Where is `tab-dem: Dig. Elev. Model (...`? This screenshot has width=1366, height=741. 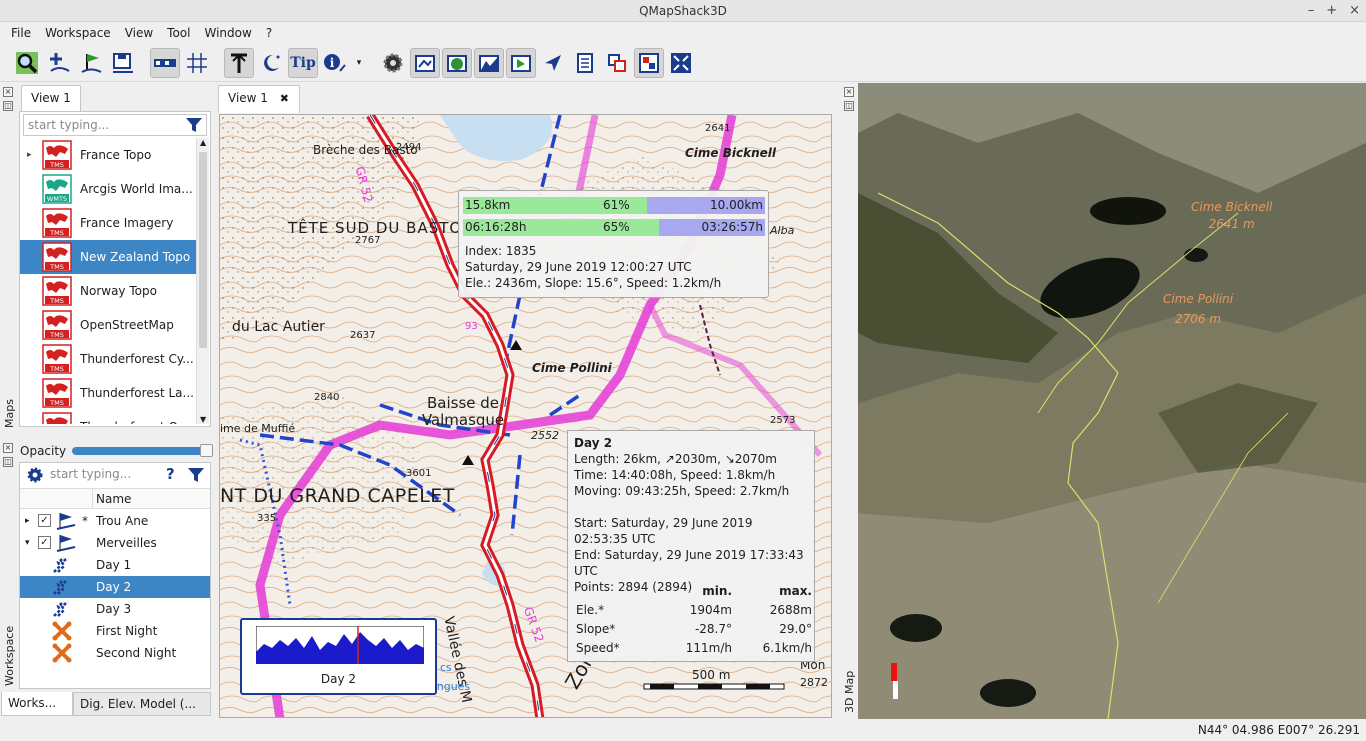
tab-dem: Dig. Elev. Model (... is located at coordinates (142, 704).